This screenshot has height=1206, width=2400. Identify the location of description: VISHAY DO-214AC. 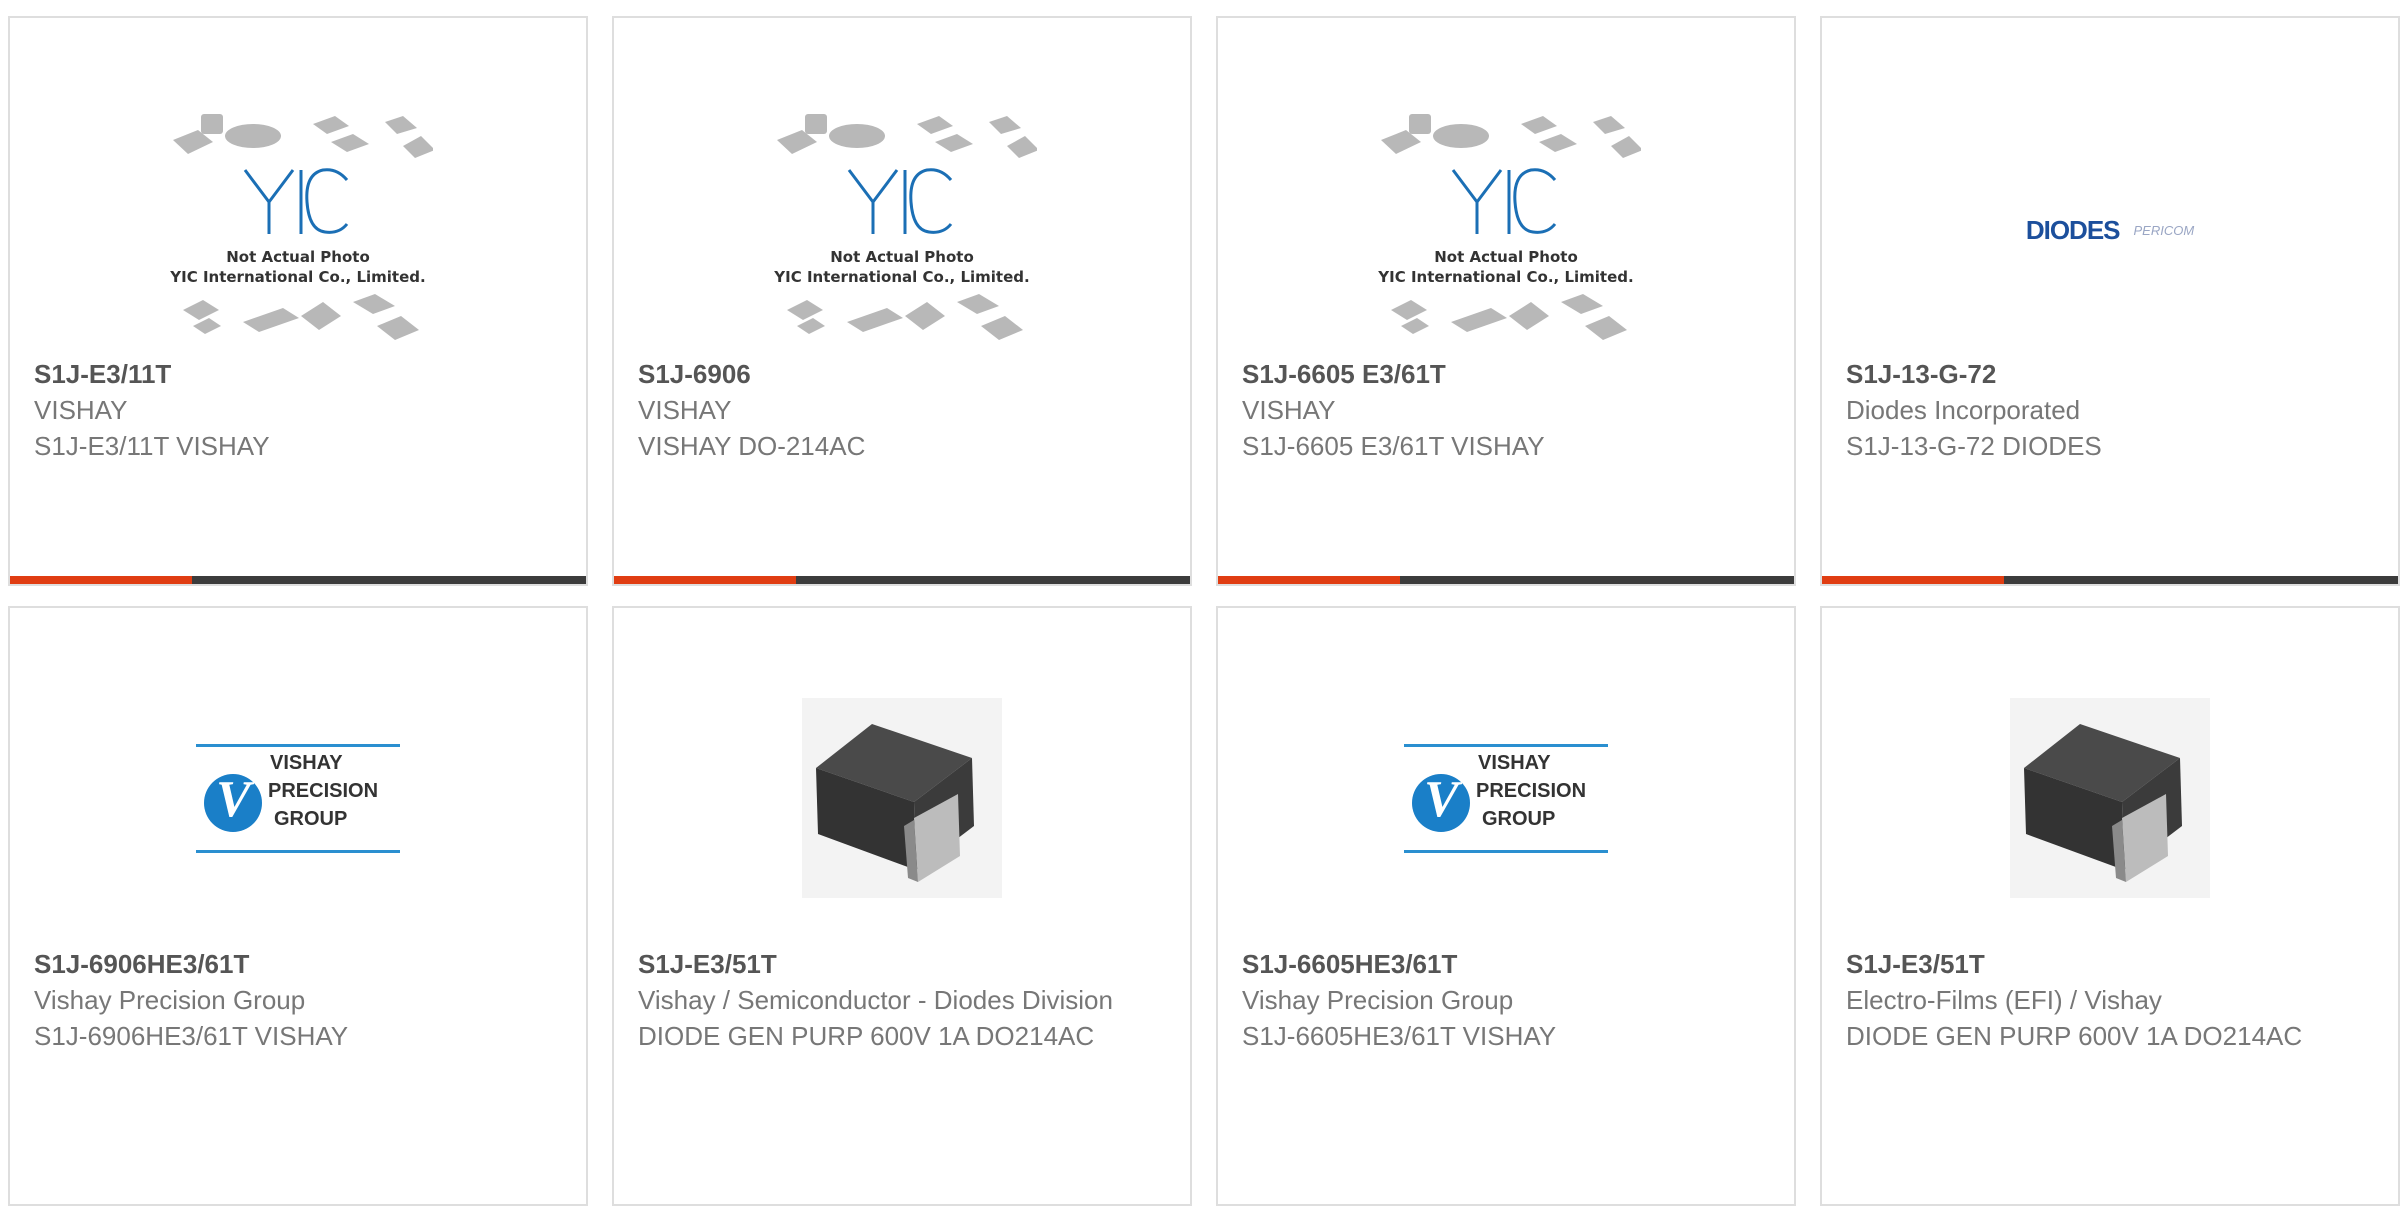
(752, 446).